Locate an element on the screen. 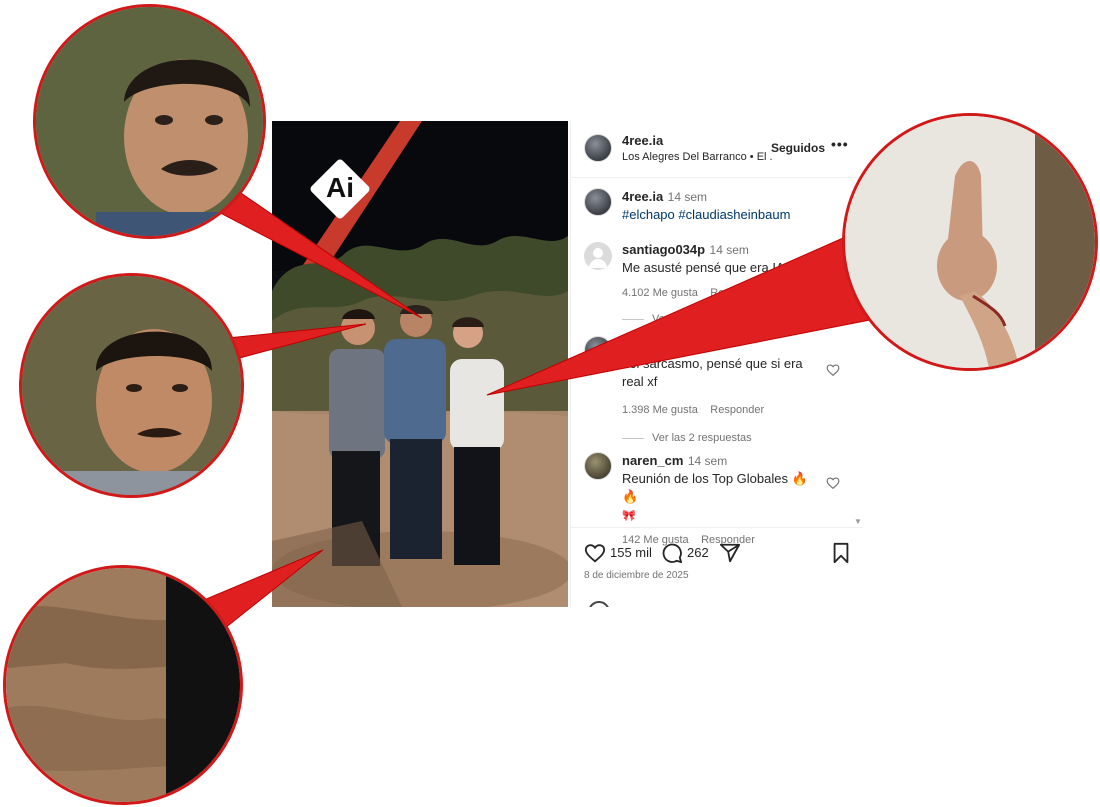  zoom-hand is located at coordinates (970, 242).